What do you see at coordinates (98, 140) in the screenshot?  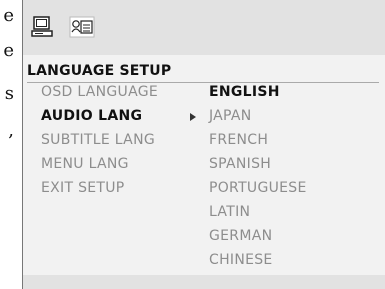 I see `menu-item-subtitle-lang: SUBTITLE LANG` at bounding box center [98, 140].